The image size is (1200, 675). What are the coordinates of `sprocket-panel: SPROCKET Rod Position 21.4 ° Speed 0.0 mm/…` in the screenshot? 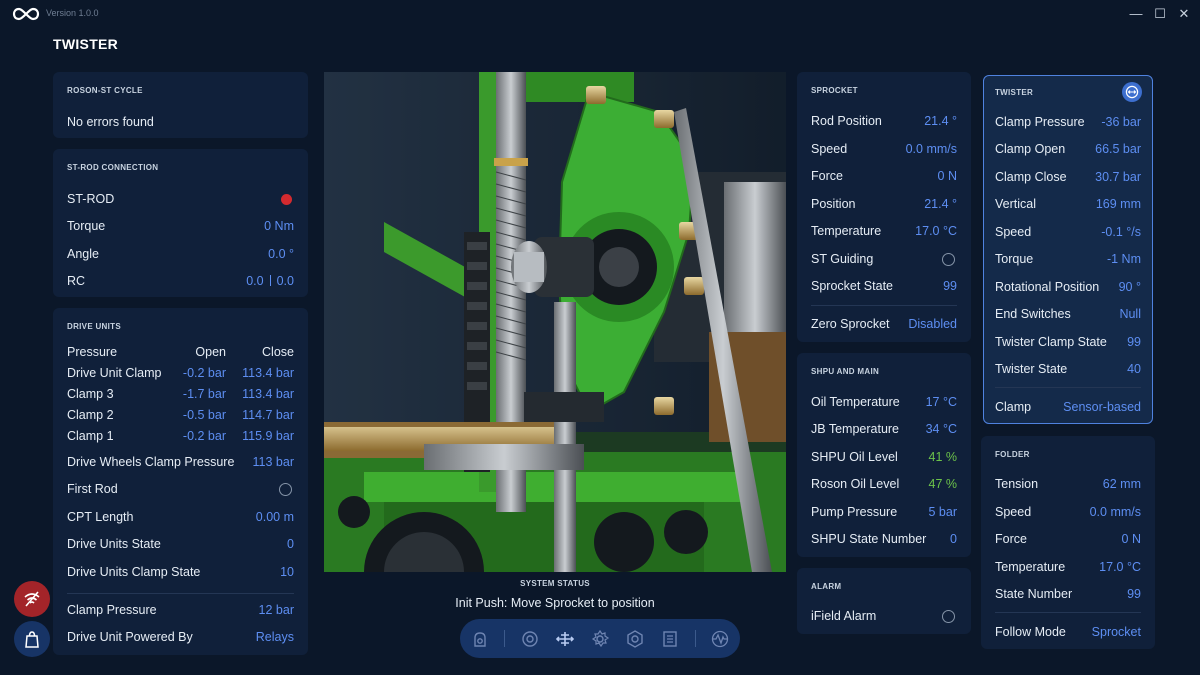 It's located at (884, 207).